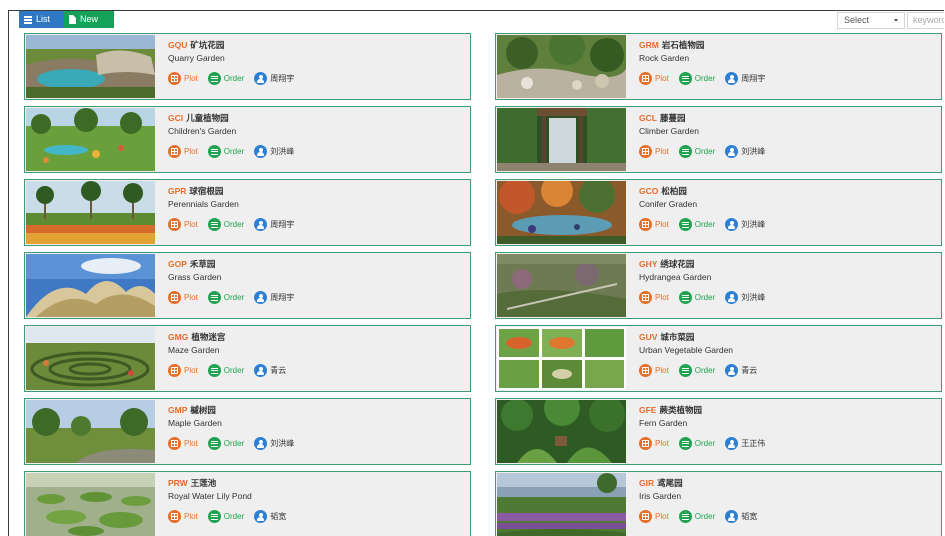  What do you see at coordinates (648, 337) in the screenshot?
I see `garden-code: GUV` at bounding box center [648, 337].